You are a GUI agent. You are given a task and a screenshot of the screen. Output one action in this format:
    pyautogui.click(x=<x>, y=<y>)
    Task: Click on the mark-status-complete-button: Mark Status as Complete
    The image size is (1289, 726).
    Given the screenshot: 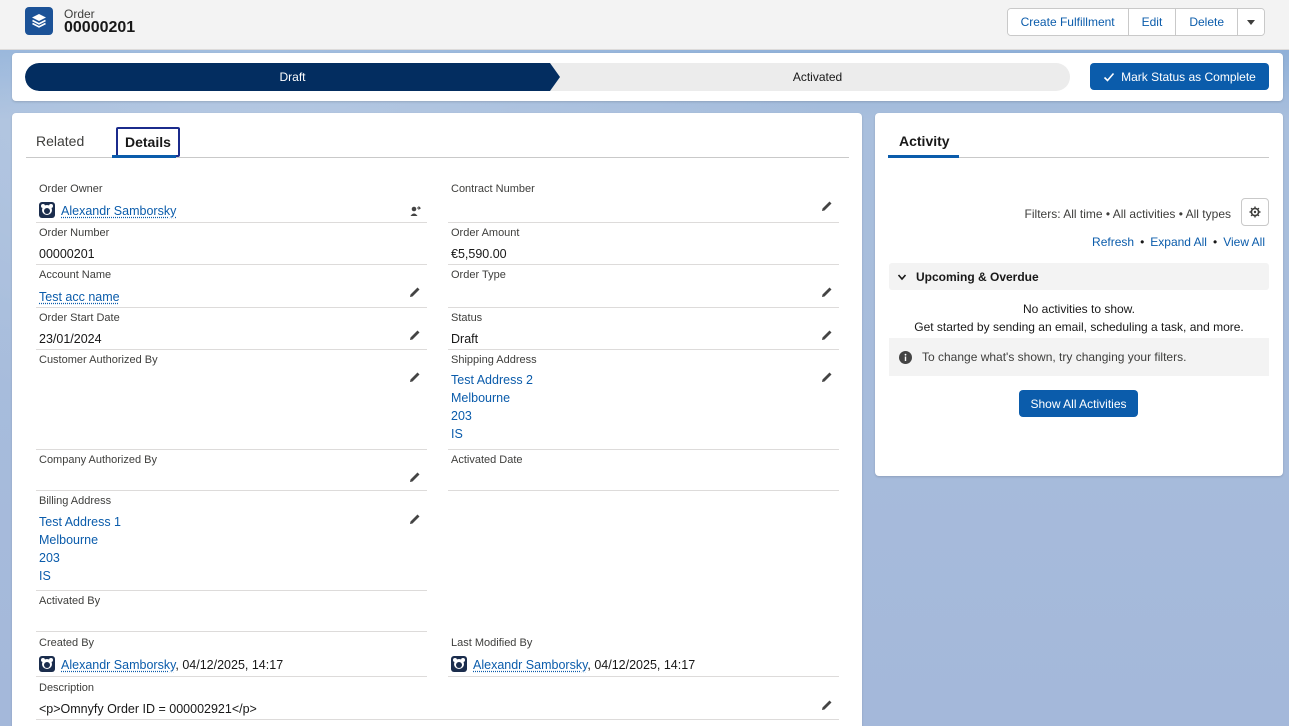 What is the action you would take?
    pyautogui.click(x=1179, y=76)
    